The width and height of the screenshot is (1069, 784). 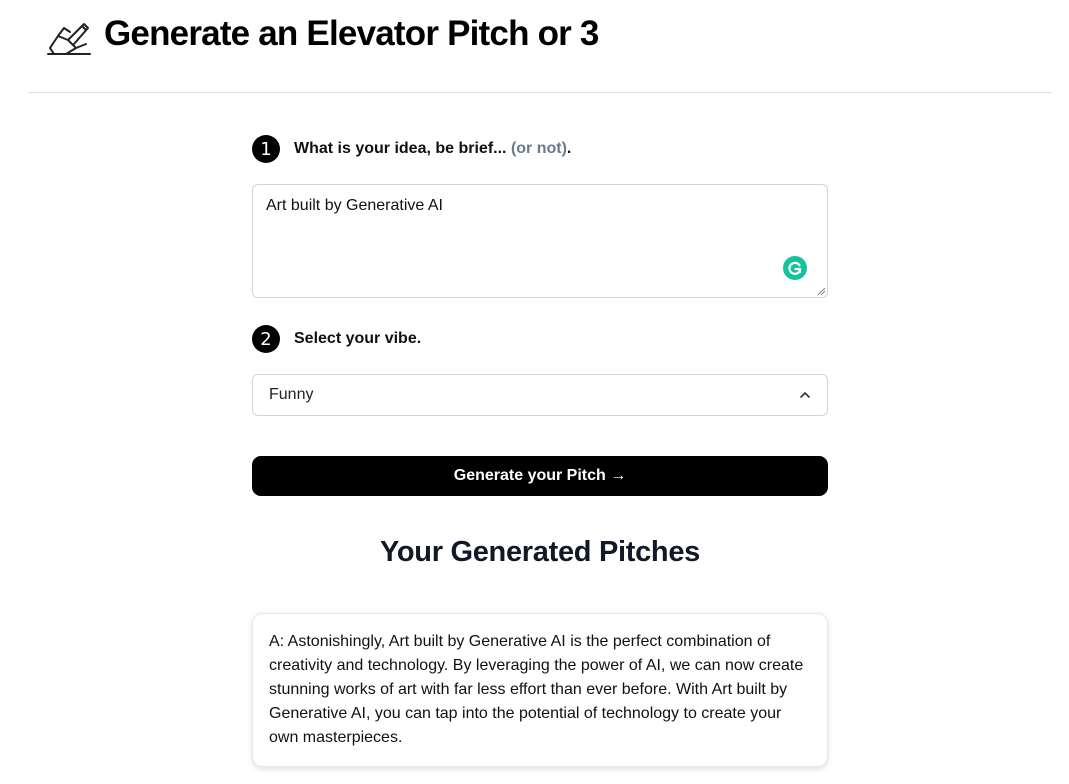 I want to click on page-title: Generate an Elevator Pitch or 3, so click(x=351, y=33).